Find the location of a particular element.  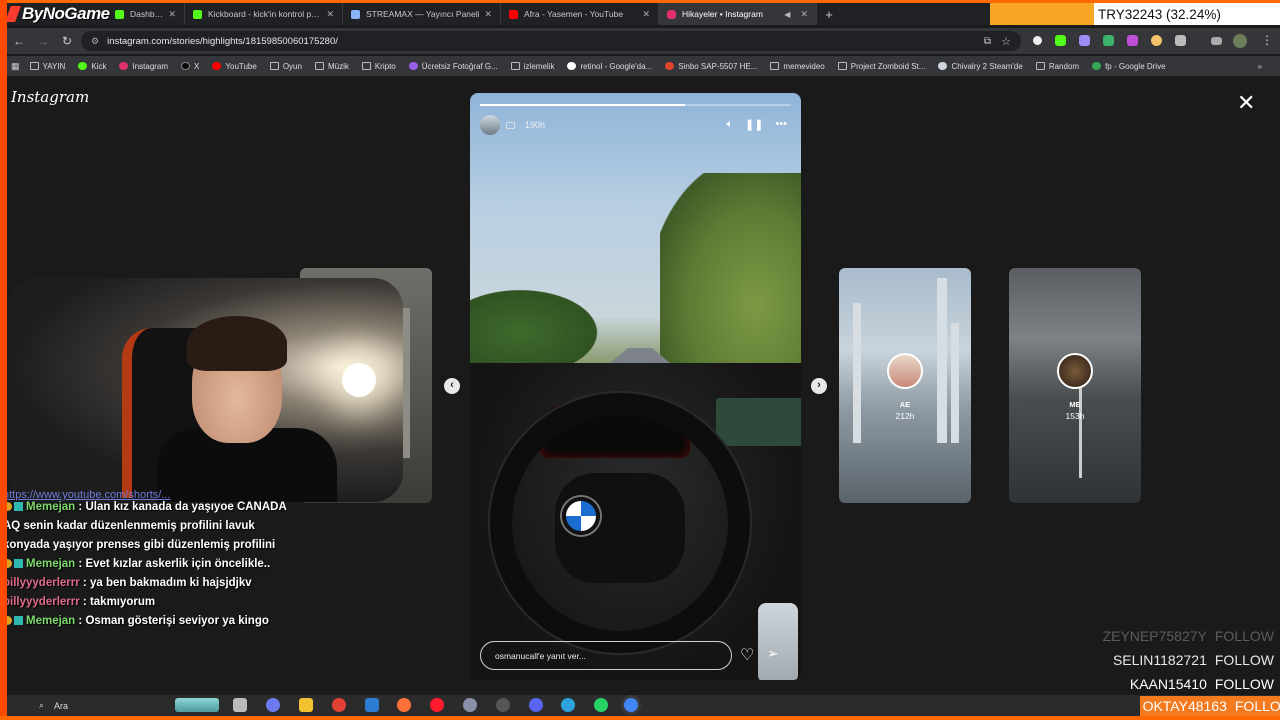

site-info-icon: ⚙ is located at coordinates (95, 41).